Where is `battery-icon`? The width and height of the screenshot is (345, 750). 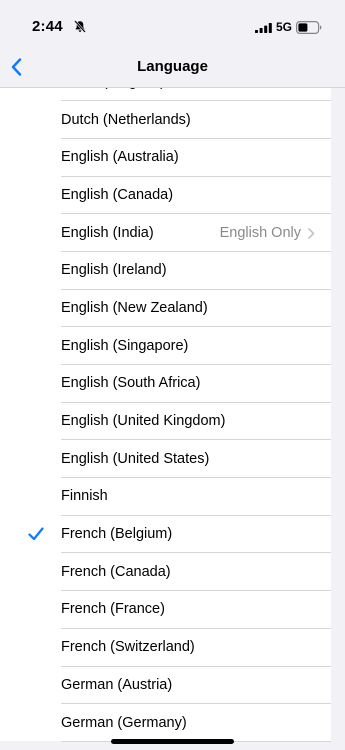 battery-icon is located at coordinates (309, 27).